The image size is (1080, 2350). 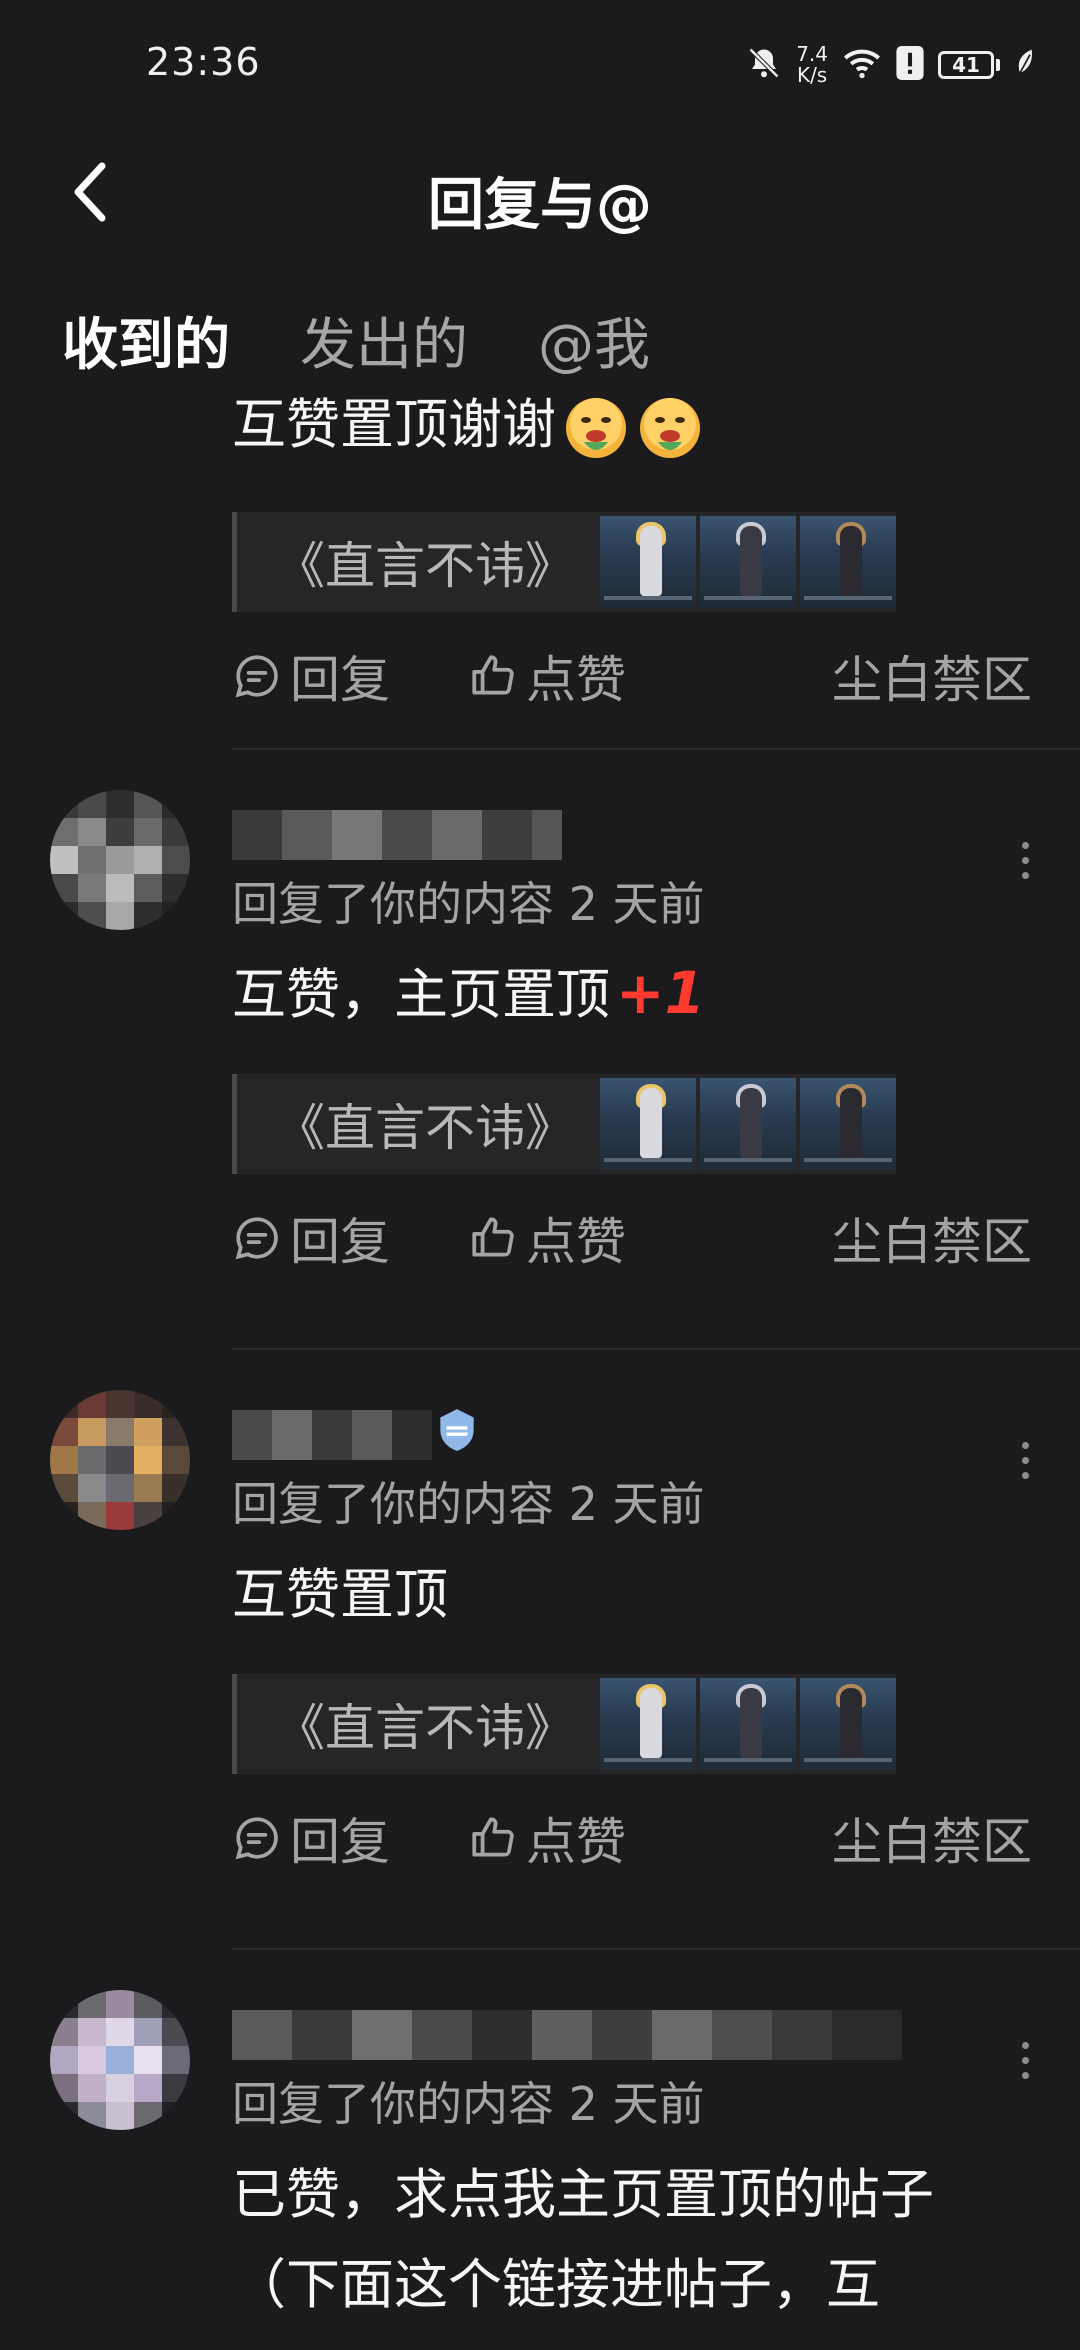 I want to click on plus-one-badge: +1, so click(x=660, y=993).